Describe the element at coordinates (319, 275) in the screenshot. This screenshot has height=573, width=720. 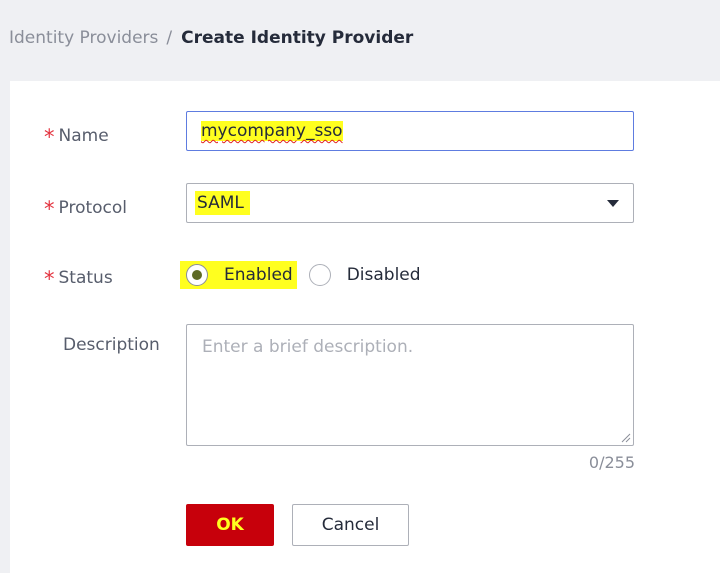
I see `radio-unchecked-icon` at that location.